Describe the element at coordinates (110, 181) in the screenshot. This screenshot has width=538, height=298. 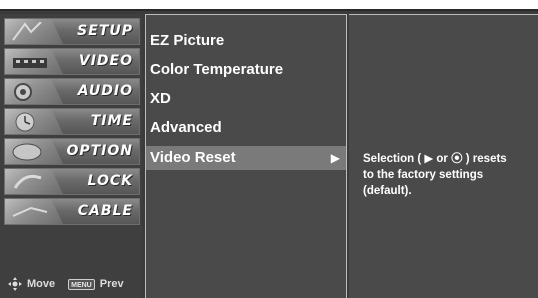
I see `menu-item-label: LOCK` at that location.